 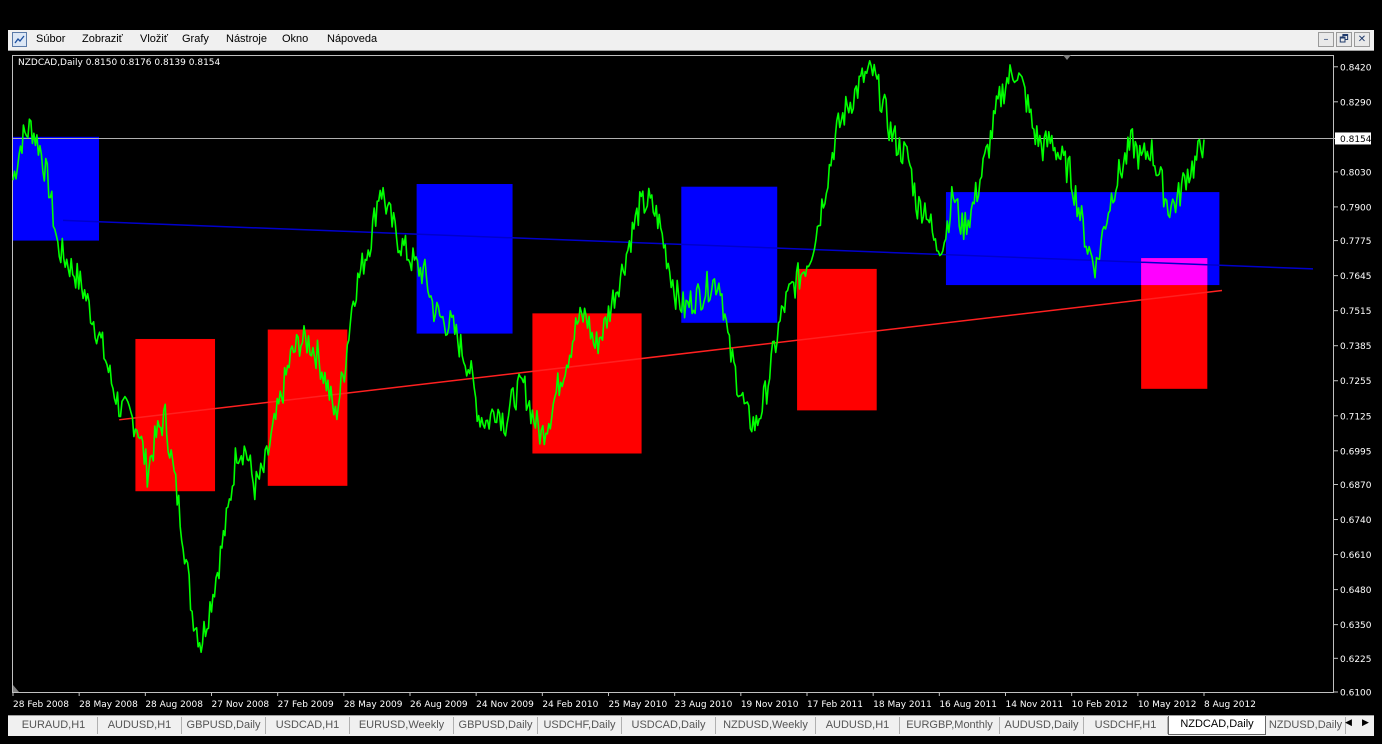 I want to click on date-tick-label: 8 Aug 2012, so click(x=1230, y=705).